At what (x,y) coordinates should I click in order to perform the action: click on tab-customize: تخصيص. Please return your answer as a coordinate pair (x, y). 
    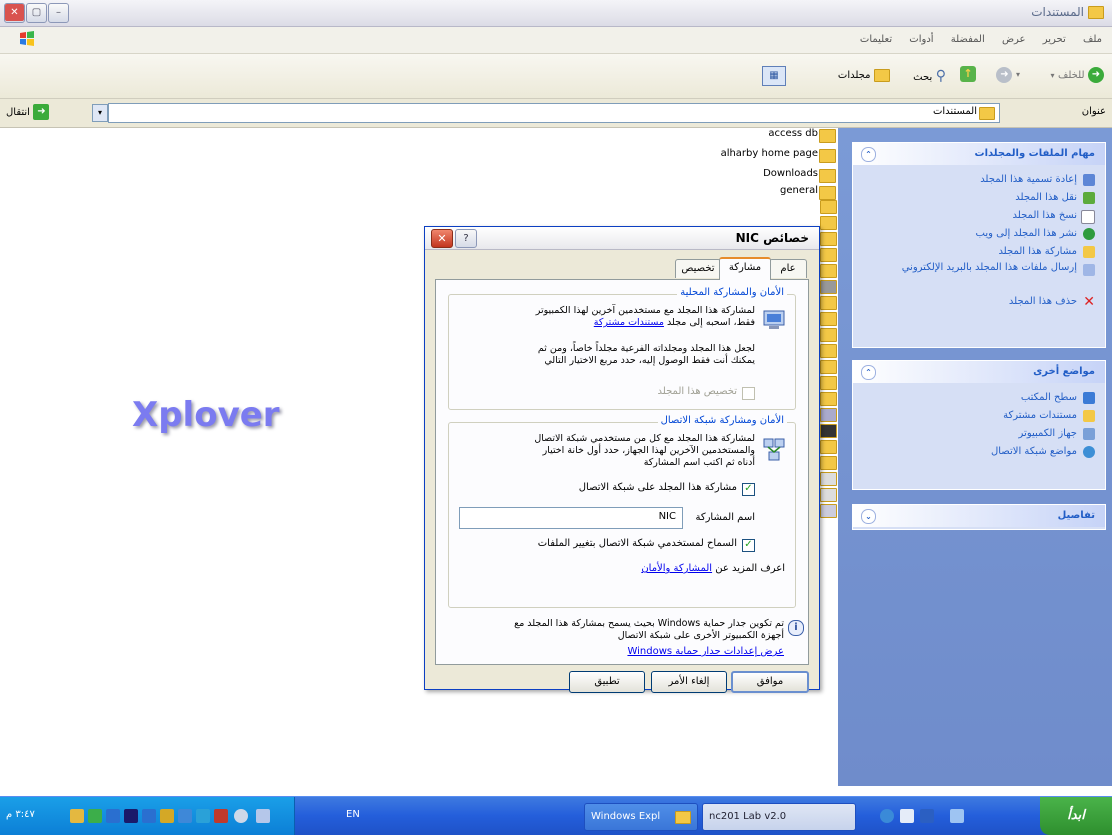
    Looking at the image, I should click on (698, 268).